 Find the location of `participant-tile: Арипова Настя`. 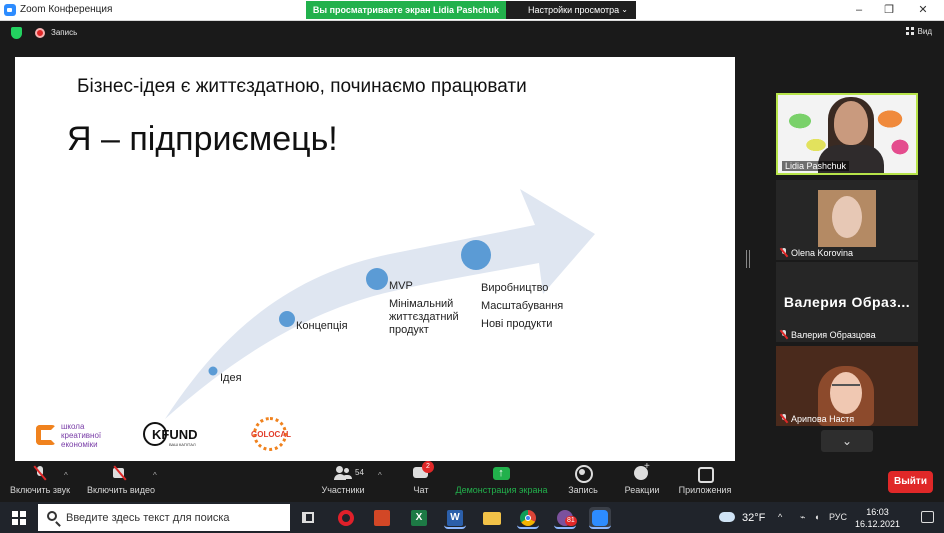

participant-tile: Арипова Настя is located at coordinates (847, 386).